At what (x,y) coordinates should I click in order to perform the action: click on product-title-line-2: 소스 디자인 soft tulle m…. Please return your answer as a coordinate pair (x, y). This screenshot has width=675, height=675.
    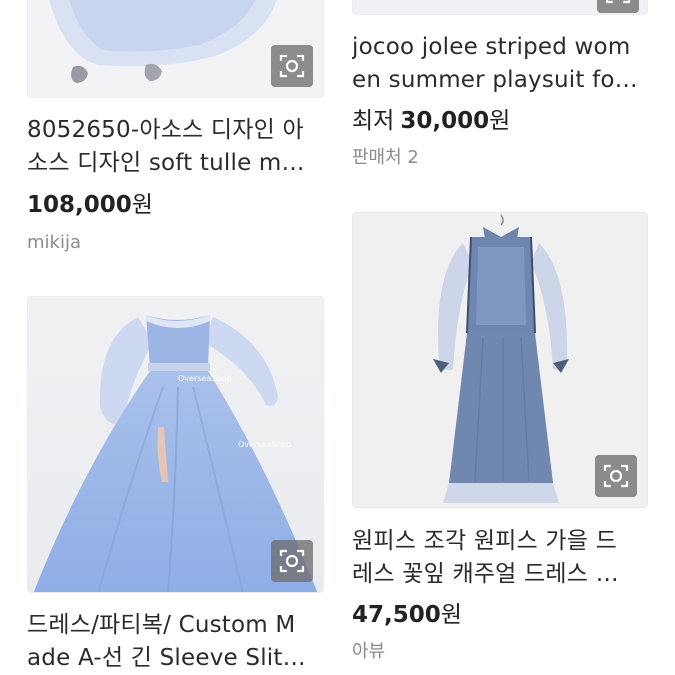
    Looking at the image, I should click on (166, 163).